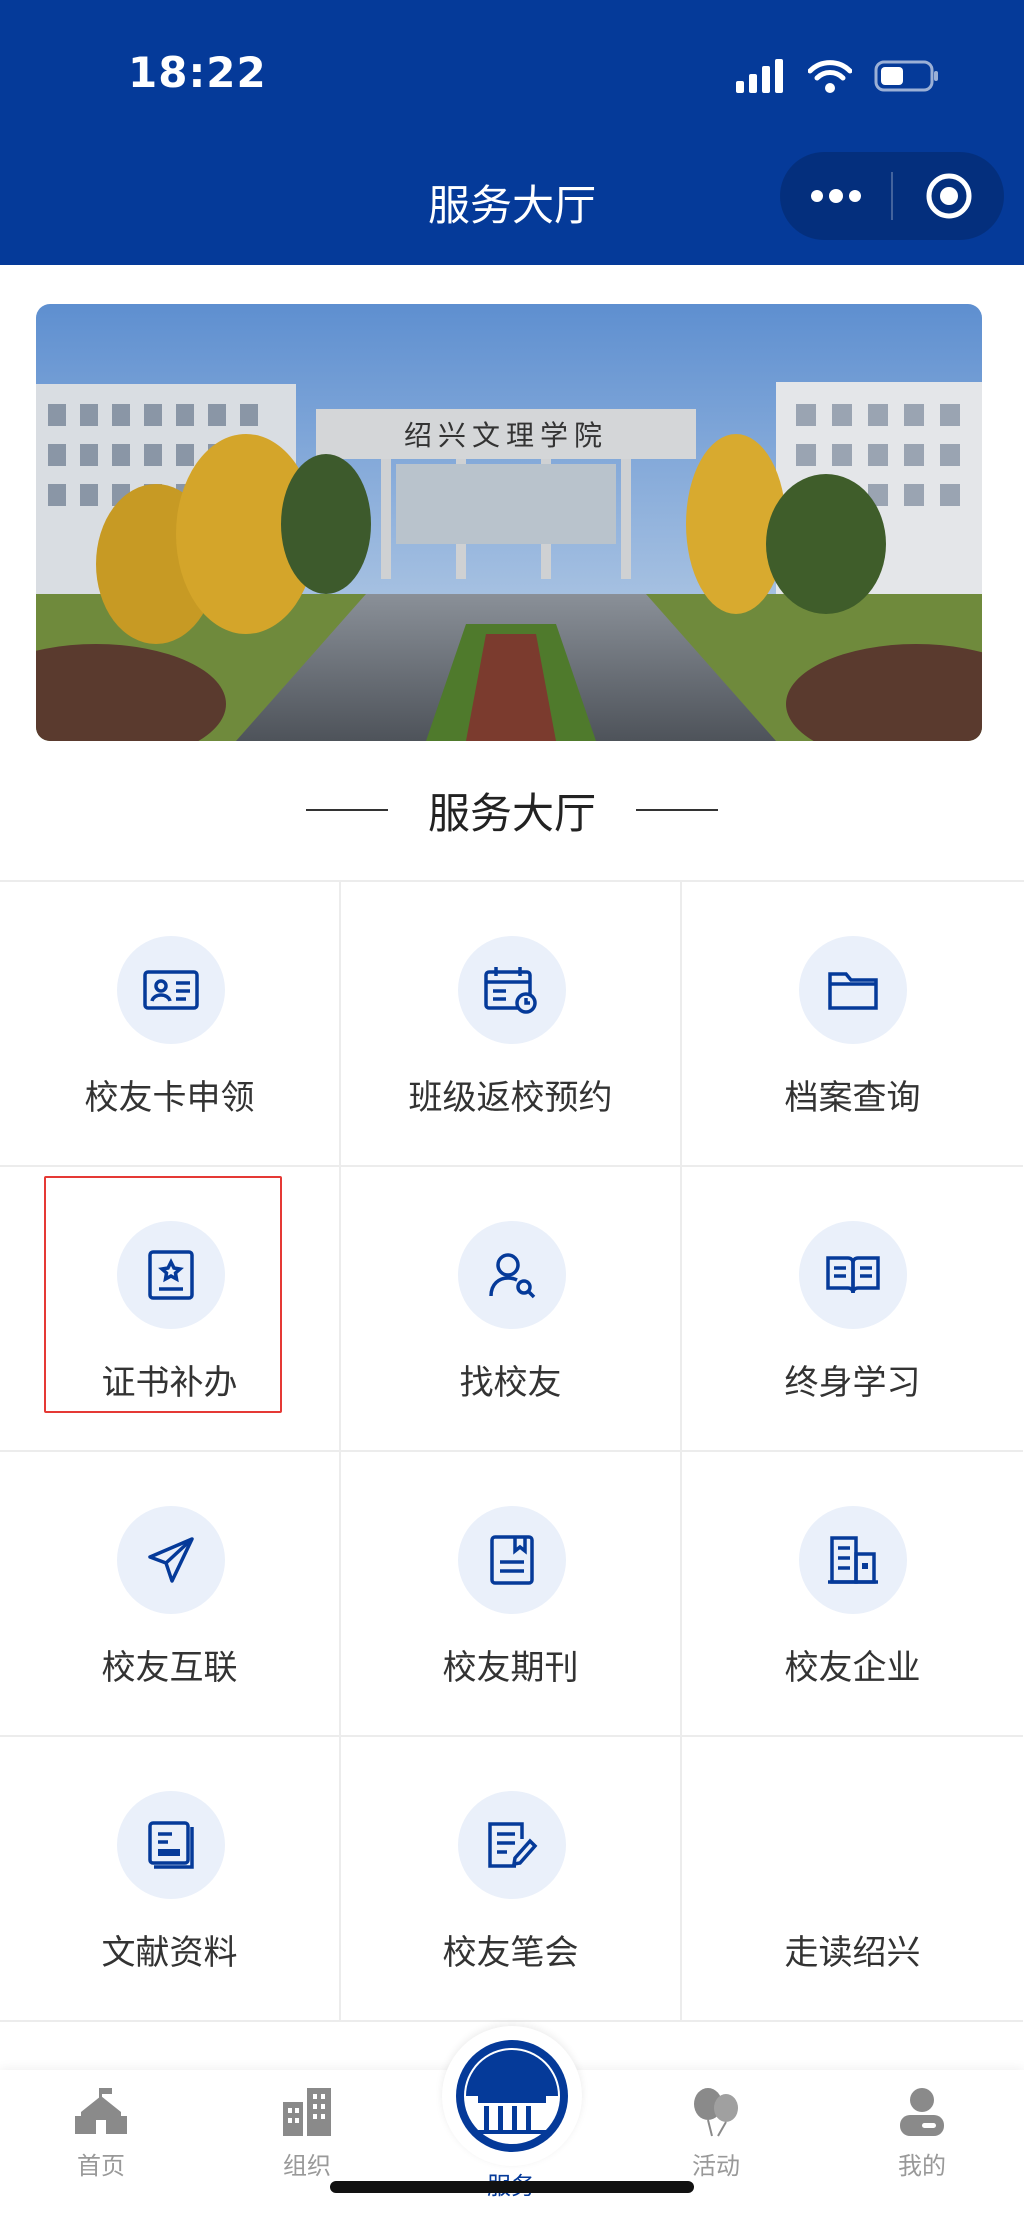  I want to click on service-walk-shaoxing: 走读绍兴, so click(852, 1879).